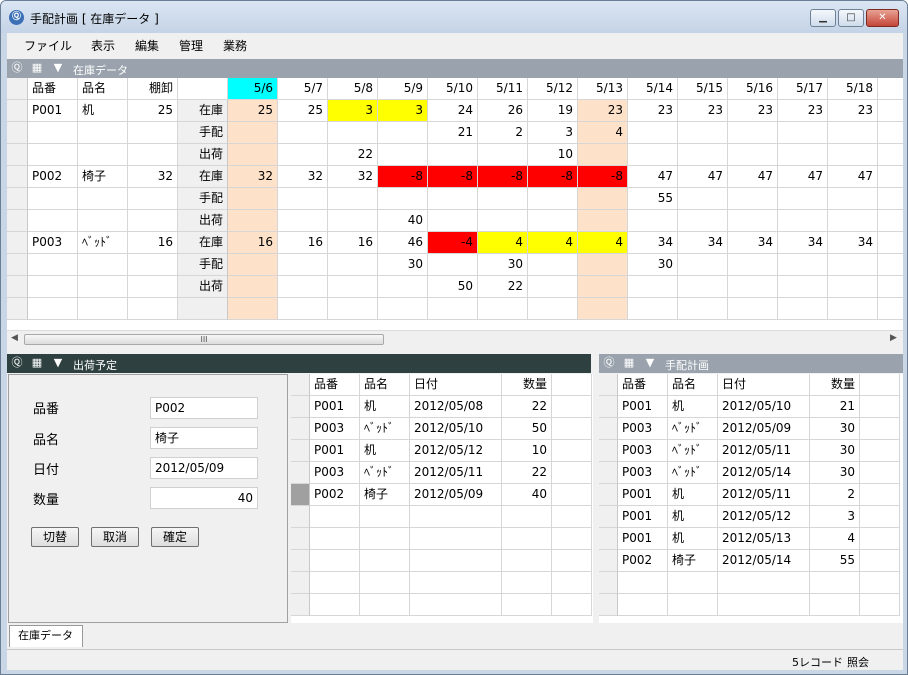  I want to click on grid-cell: -4, so click(453, 243).